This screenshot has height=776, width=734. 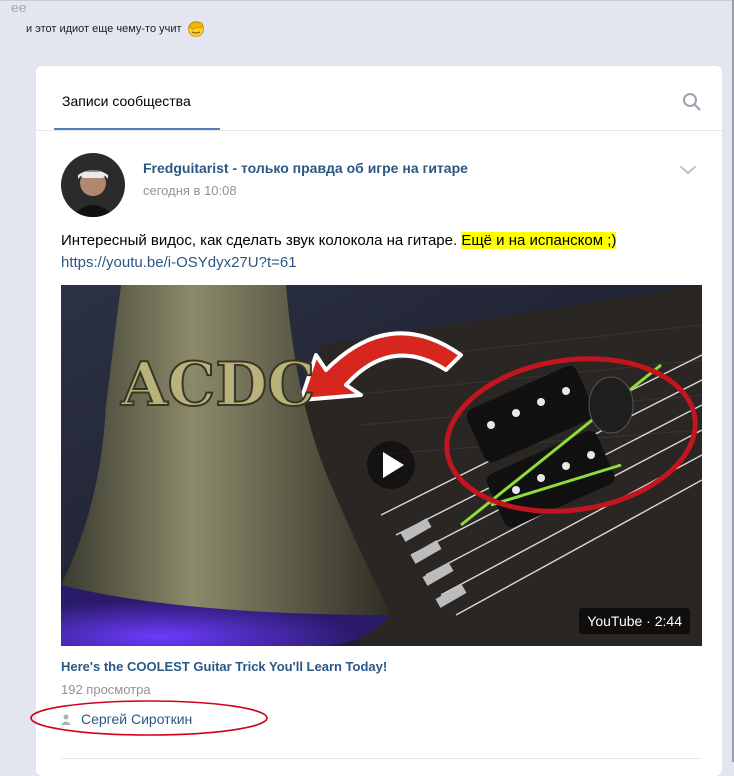 What do you see at coordinates (688, 170) in the screenshot?
I see `chevron-down-icon` at bounding box center [688, 170].